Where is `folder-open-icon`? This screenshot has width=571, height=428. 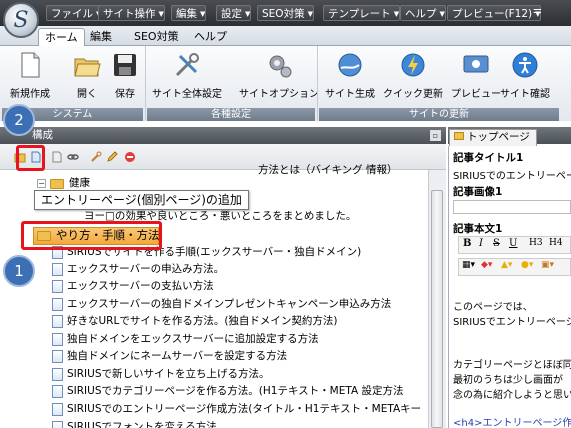 folder-open-icon is located at coordinates (87, 67).